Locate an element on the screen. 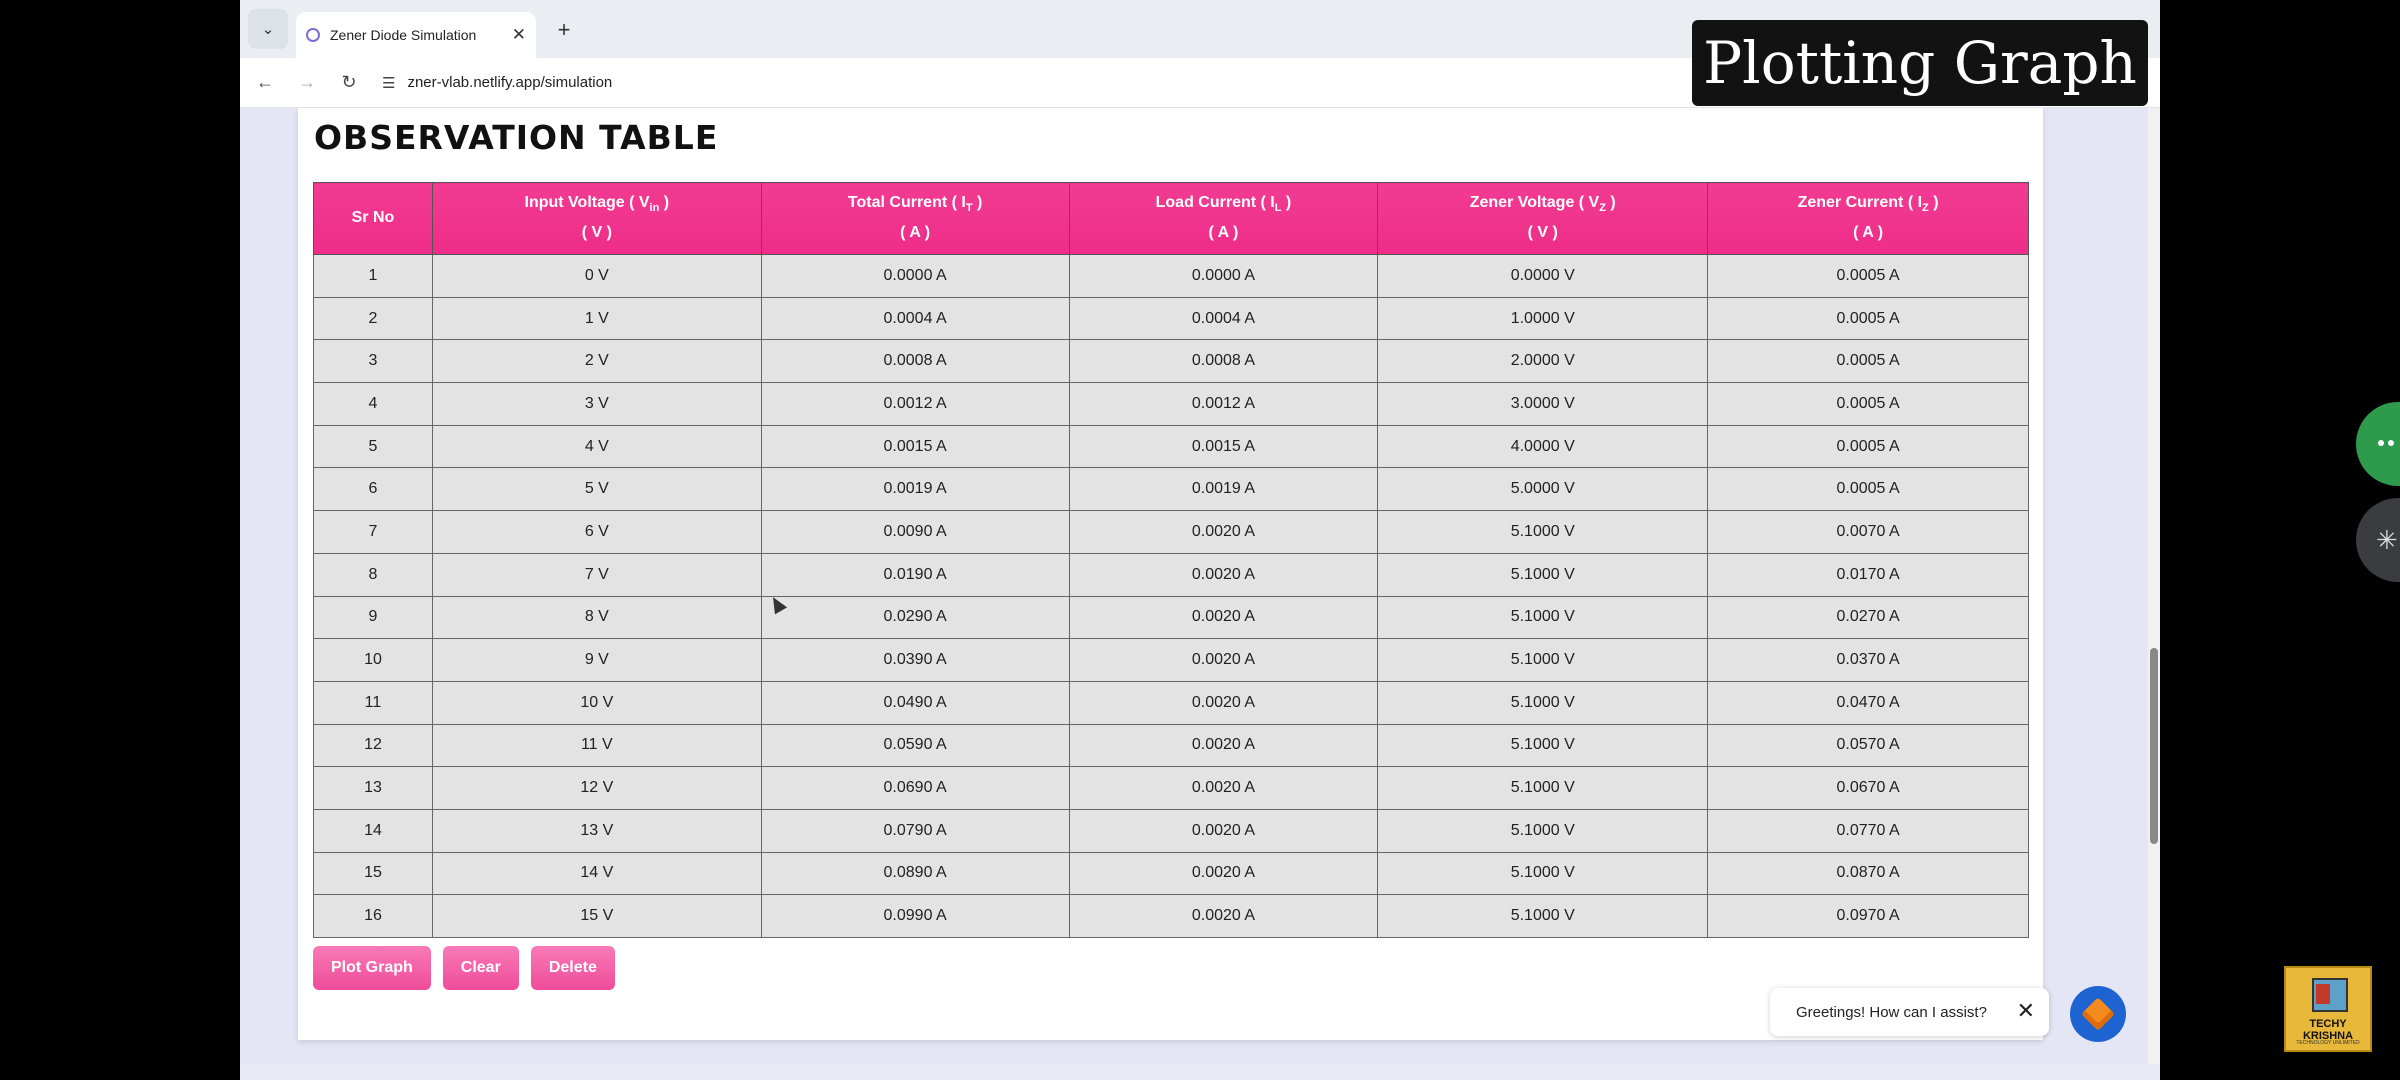 The image size is (2400, 1080). table-row: 13 12 V 0.0690 A 0.0020 A 5.1000 V 0.0670 A is located at coordinates (1171, 788).